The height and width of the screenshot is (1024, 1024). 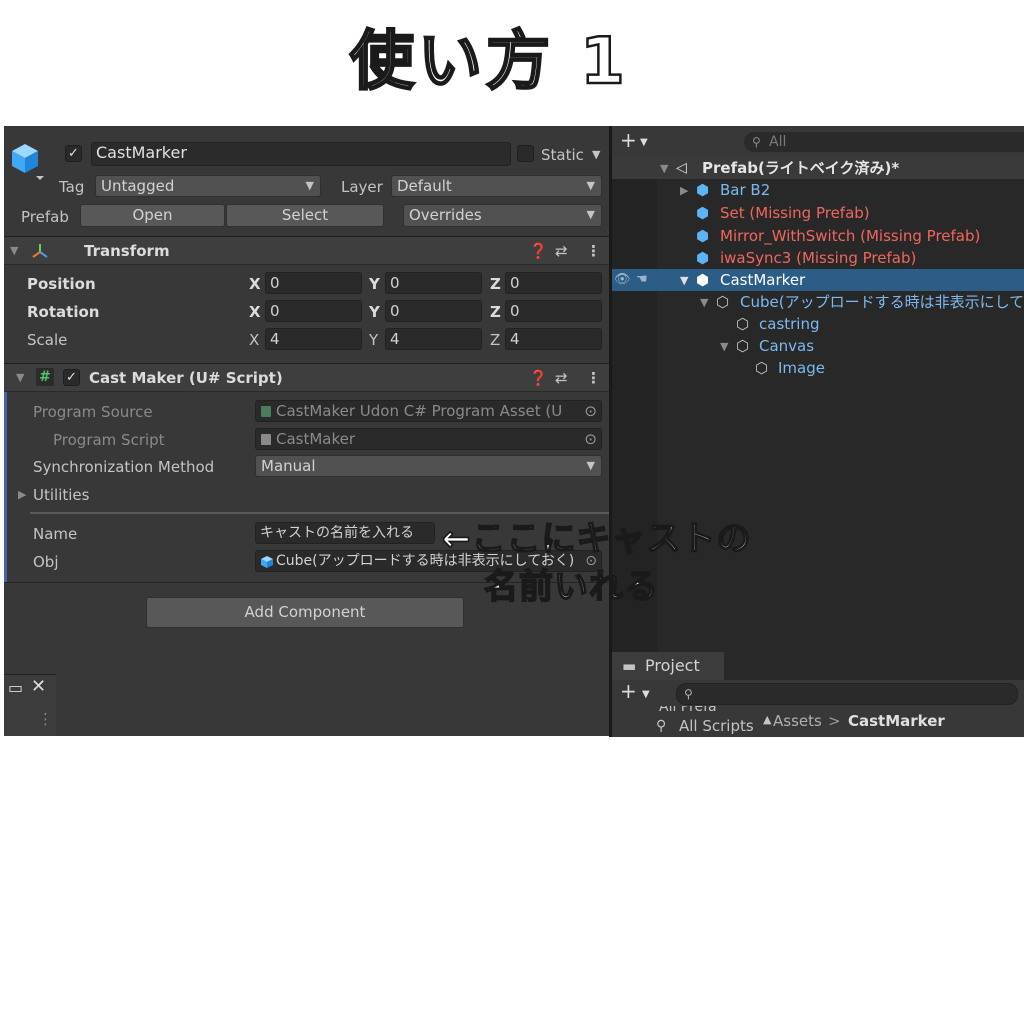 I want to click on rotation-z-field: 0, so click(x=553, y=311).